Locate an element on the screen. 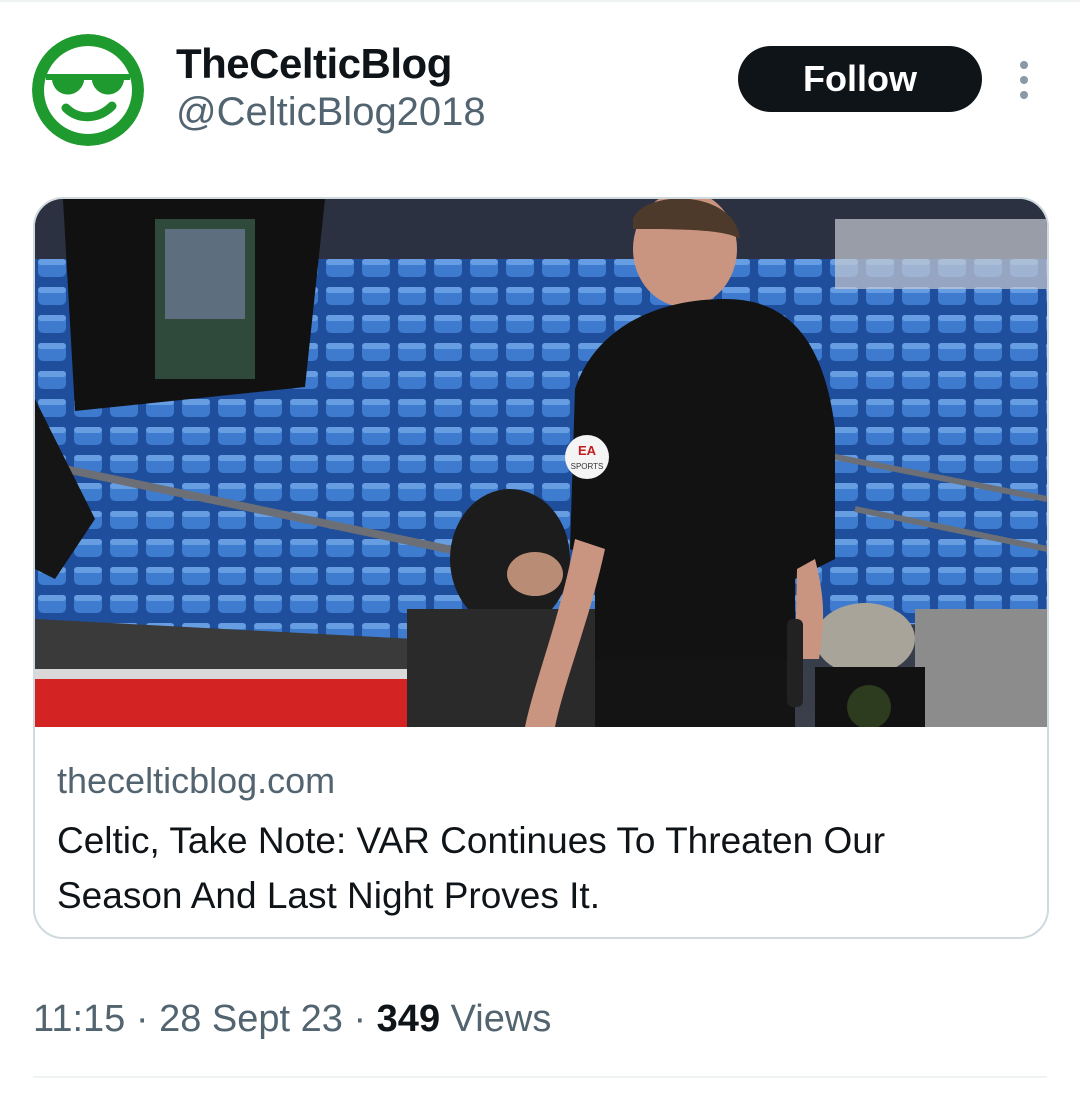  card-domain: thecelticblog.com is located at coordinates (196, 780).